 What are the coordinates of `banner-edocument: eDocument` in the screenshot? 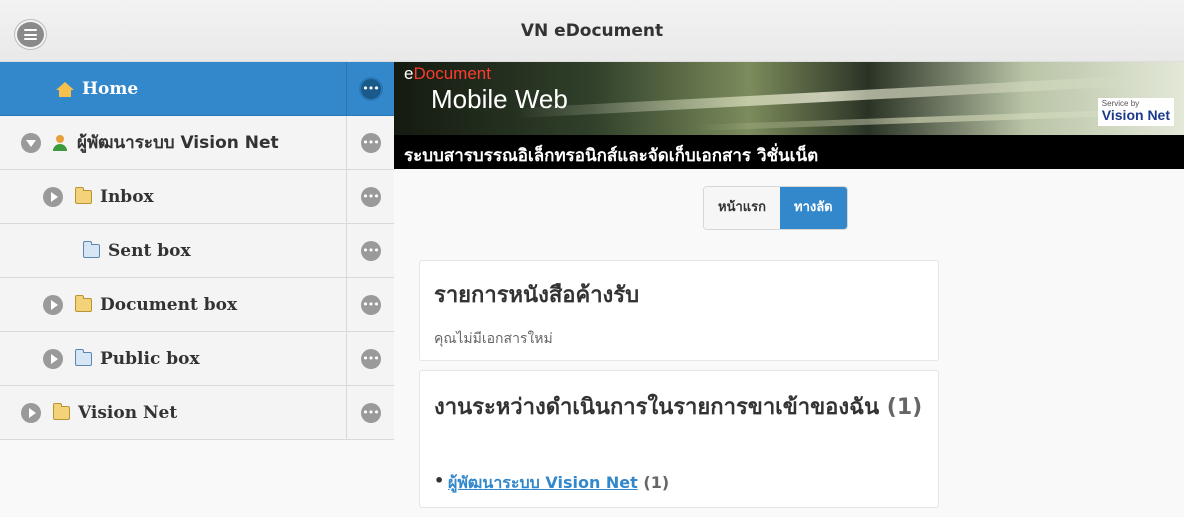 It's located at (447, 73).